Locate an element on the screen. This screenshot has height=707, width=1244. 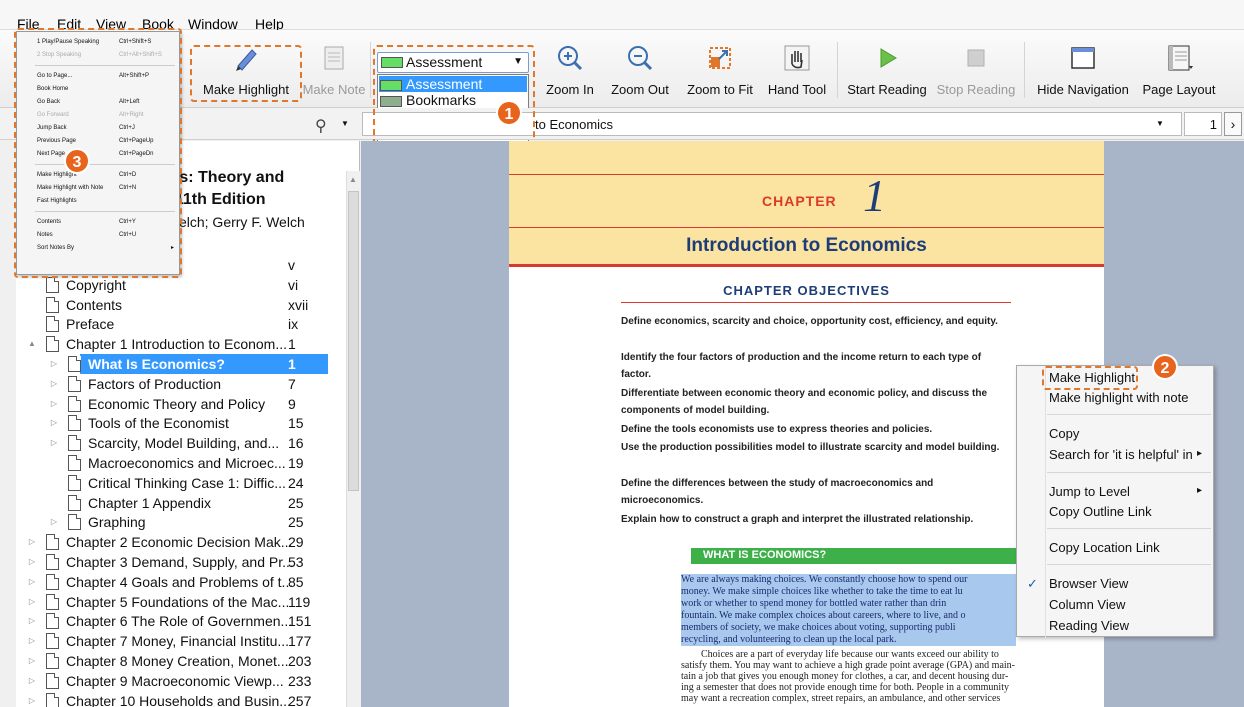
toc-item: ▷ Chapter 10 Households and Busin... 257 is located at coordinates (181, 699).